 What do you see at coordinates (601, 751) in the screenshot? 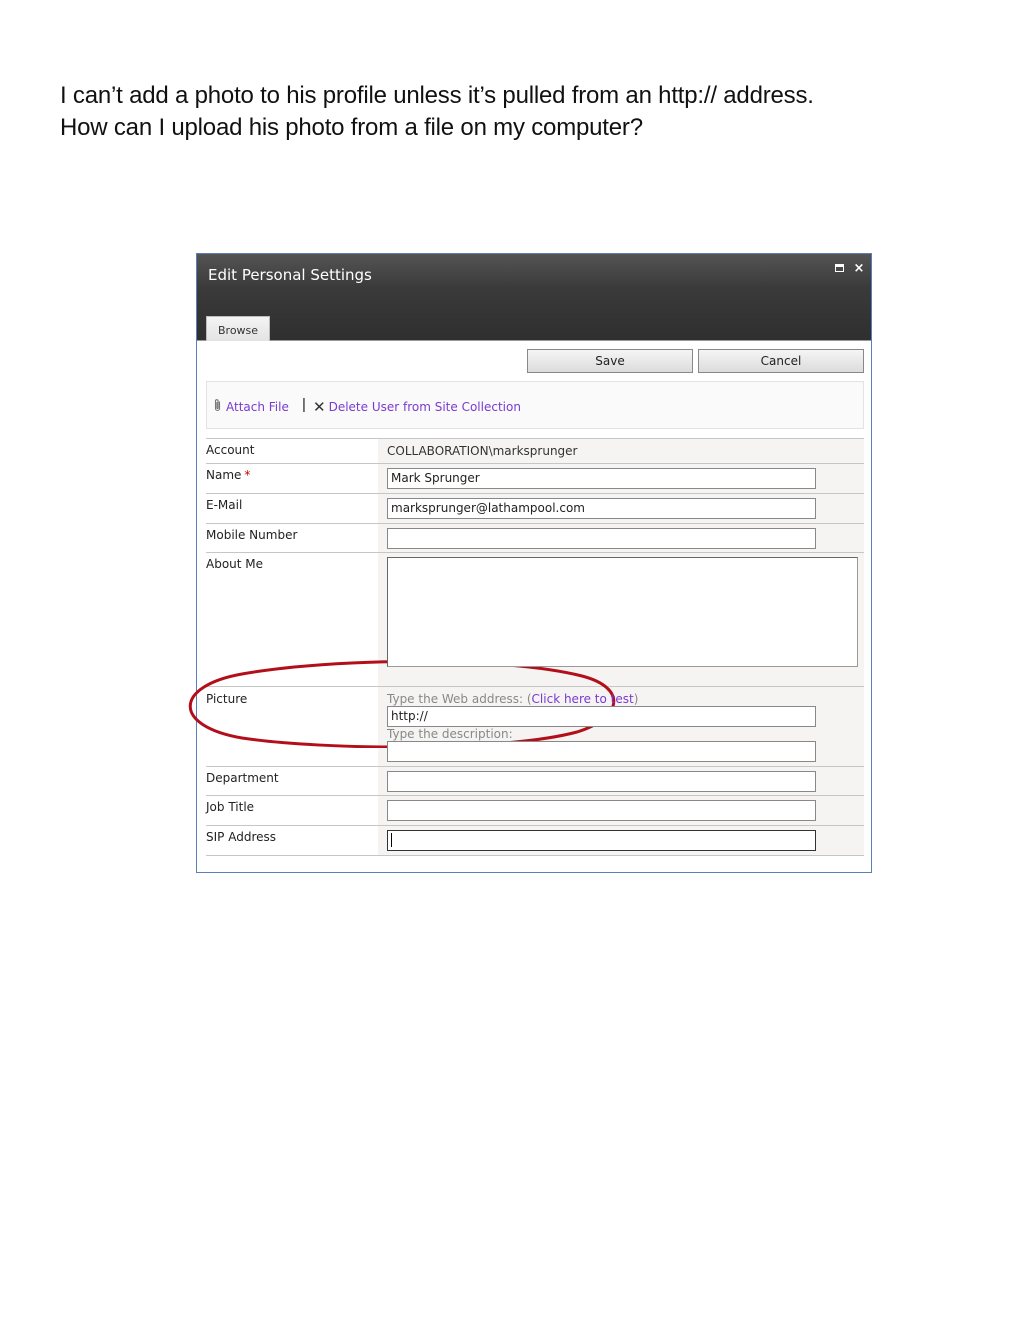
I see `picture-description-input` at bounding box center [601, 751].